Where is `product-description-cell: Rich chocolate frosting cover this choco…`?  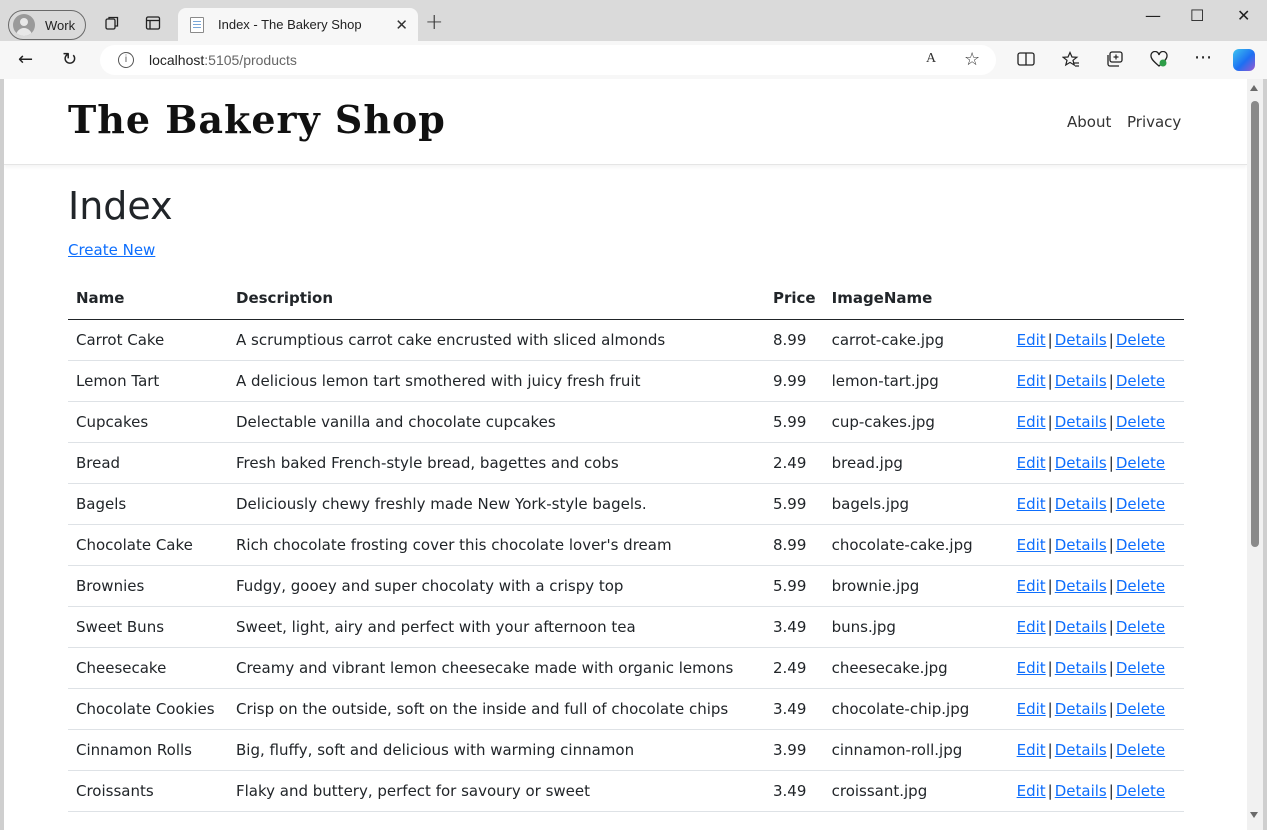 product-description-cell: Rich chocolate frosting cover this choco… is located at coordinates (496, 545).